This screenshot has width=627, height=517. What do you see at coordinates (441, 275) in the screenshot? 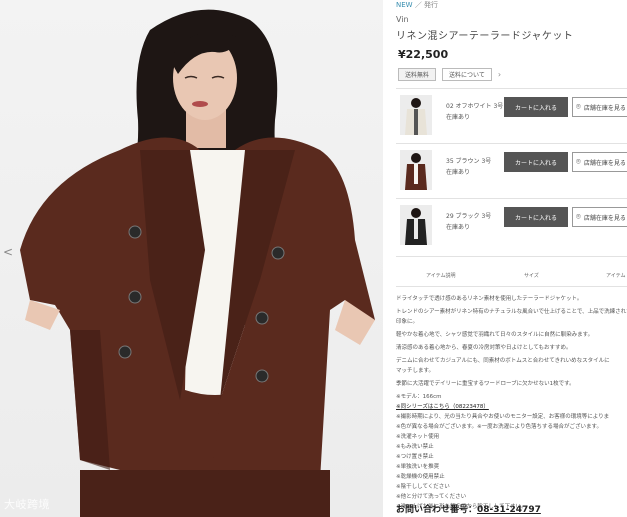
I see `tab-item-description: アイテム説明` at bounding box center [441, 275].